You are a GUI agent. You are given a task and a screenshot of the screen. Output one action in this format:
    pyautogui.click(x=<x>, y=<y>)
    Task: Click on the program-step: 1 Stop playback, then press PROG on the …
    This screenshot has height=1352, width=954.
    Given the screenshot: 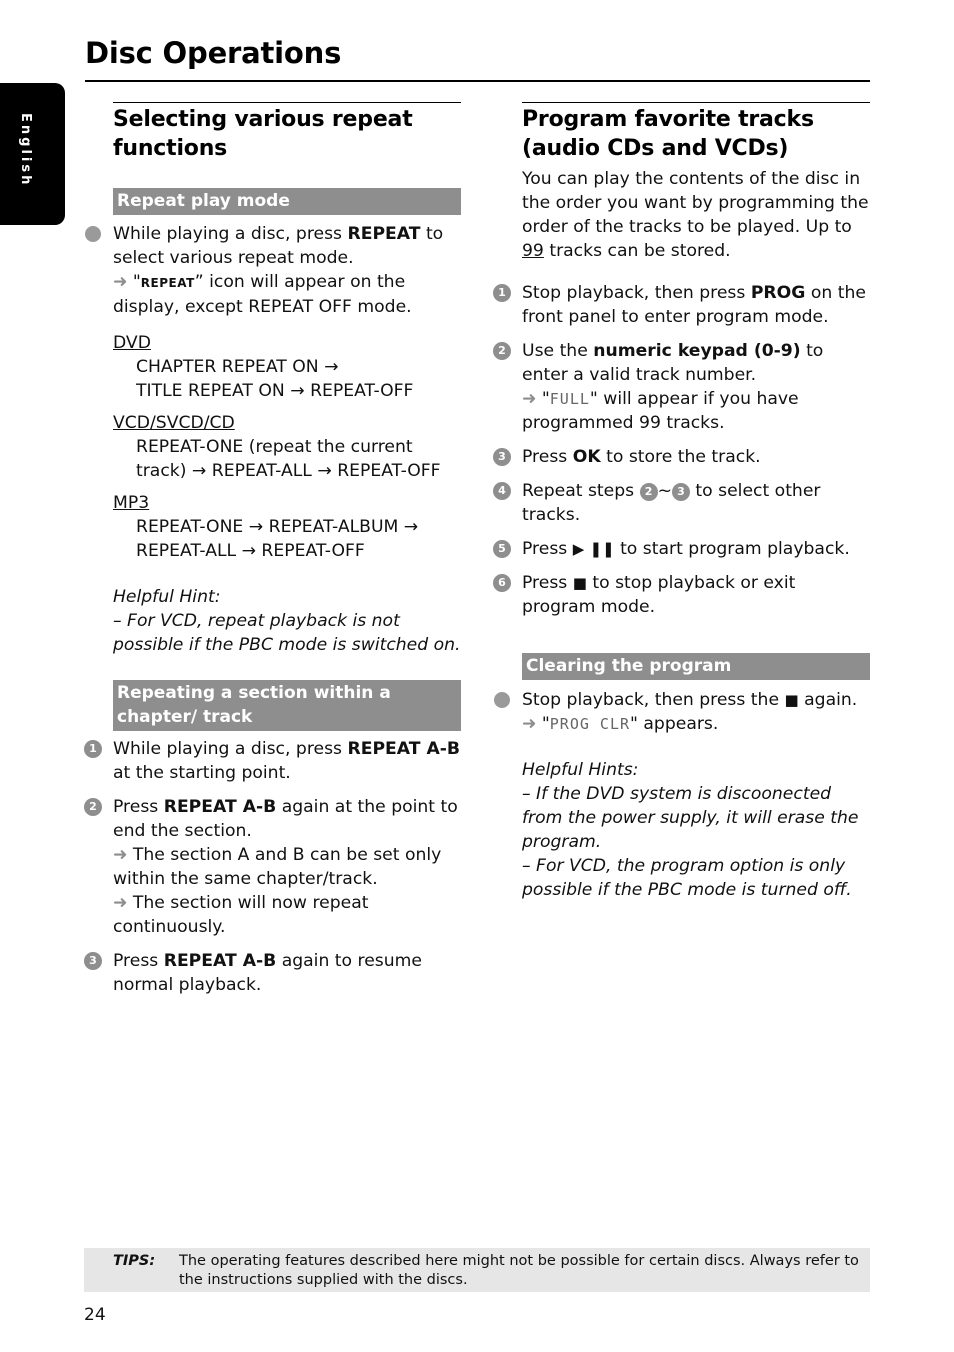 What is the action you would take?
    pyautogui.click(x=681, y=305)
    